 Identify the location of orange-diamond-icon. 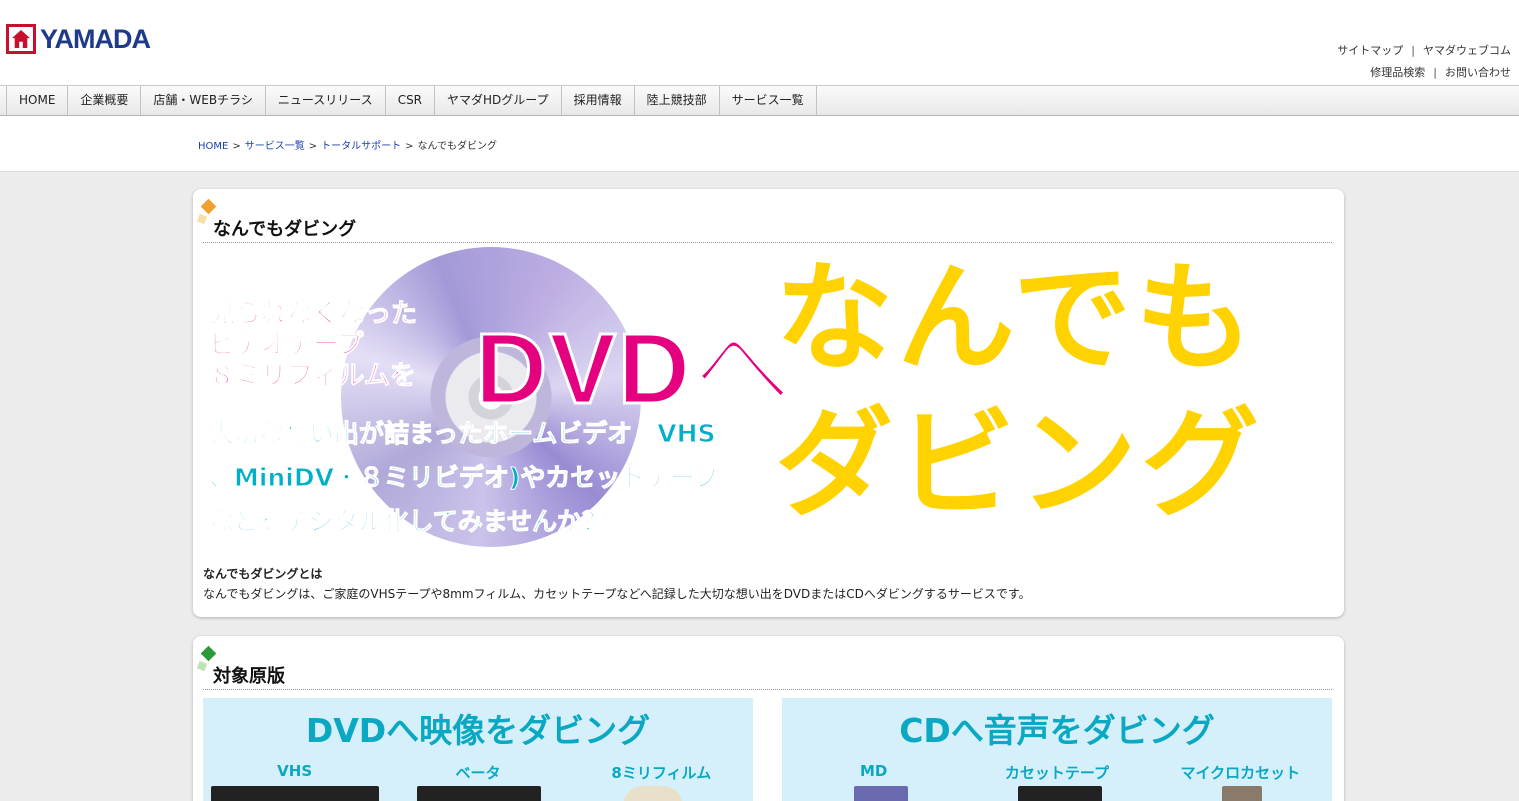
(208, 206).